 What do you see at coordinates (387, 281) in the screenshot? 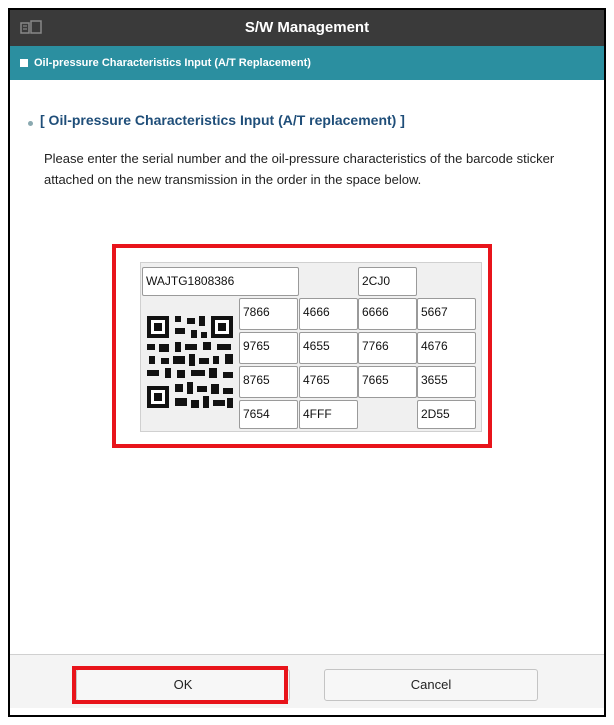
I see `code-field: 2CJ0` at bounding box center [387, 281].